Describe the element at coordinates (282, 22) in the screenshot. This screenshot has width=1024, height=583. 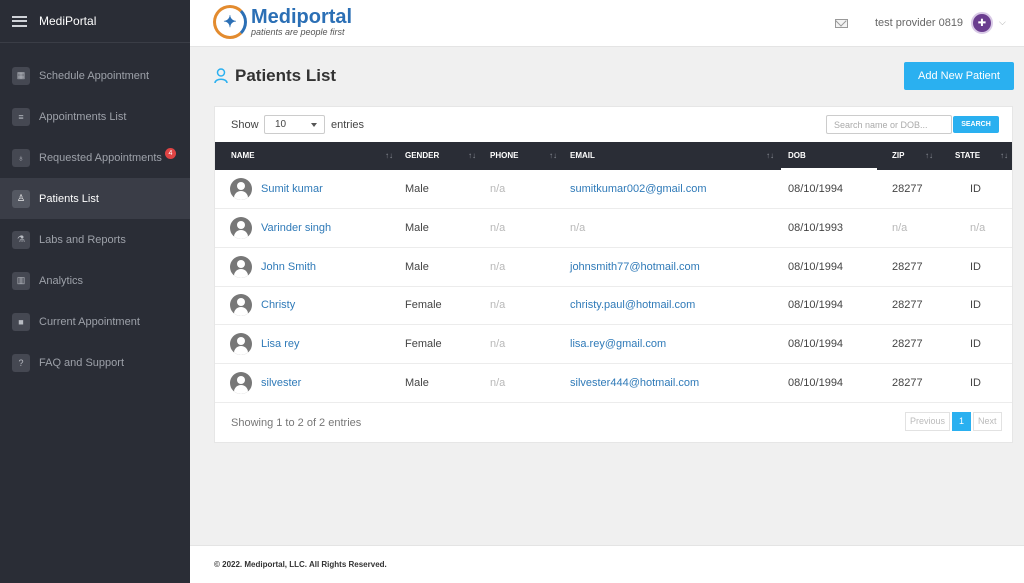
I see `mediportal-logo: ✦ Mediportal patients are people first` at that location.